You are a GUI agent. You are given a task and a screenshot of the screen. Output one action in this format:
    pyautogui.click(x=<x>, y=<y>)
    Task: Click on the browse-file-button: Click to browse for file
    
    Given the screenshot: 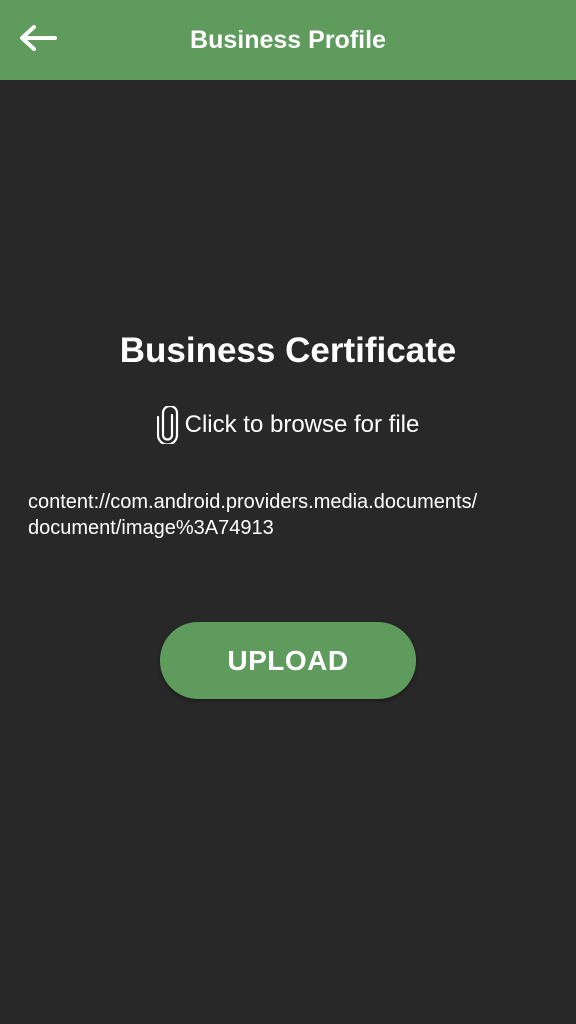 What is the action you would take?
    pyautogui.click(x=288, y=425)
    